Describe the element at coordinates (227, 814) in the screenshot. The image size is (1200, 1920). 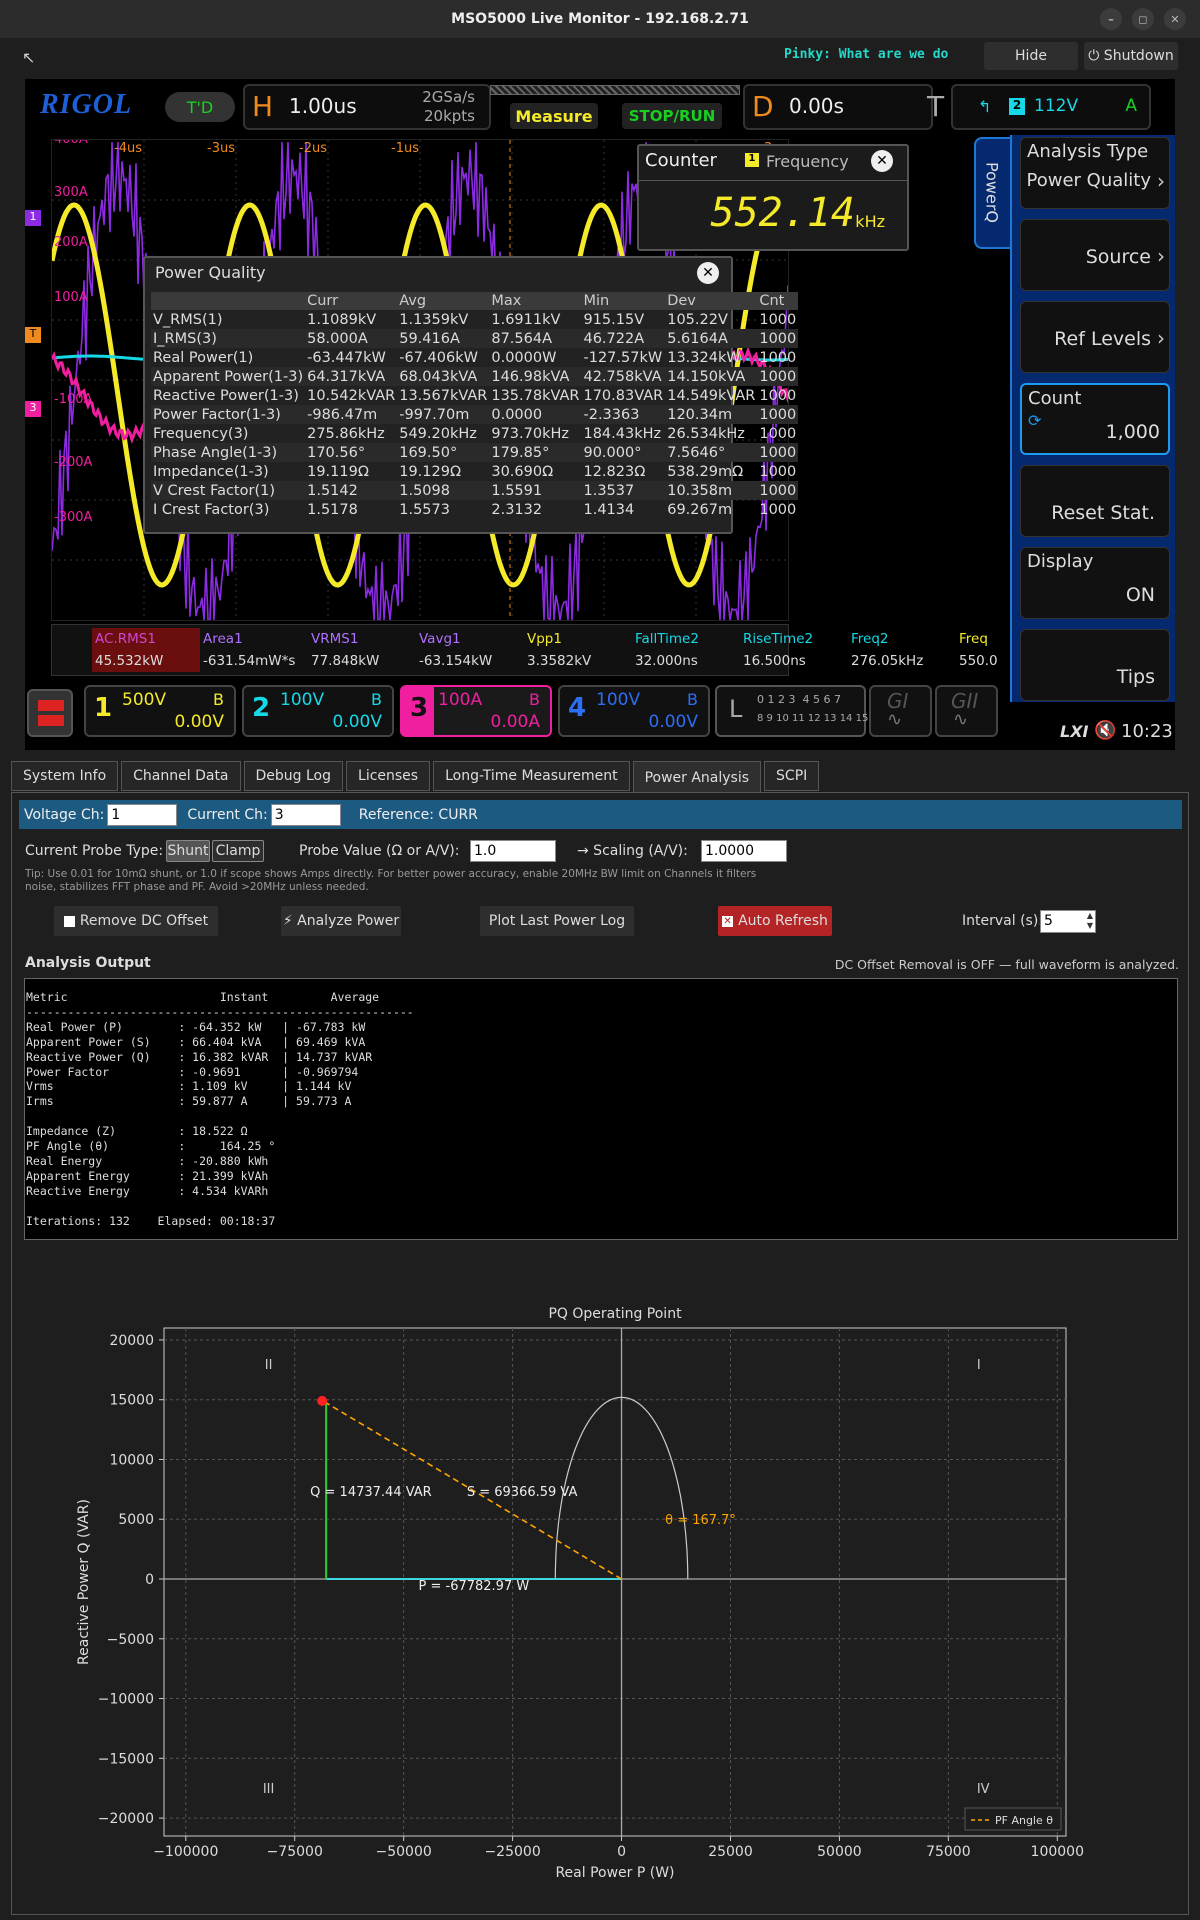
I see `current-ch-label: Current Ch:` at that location.